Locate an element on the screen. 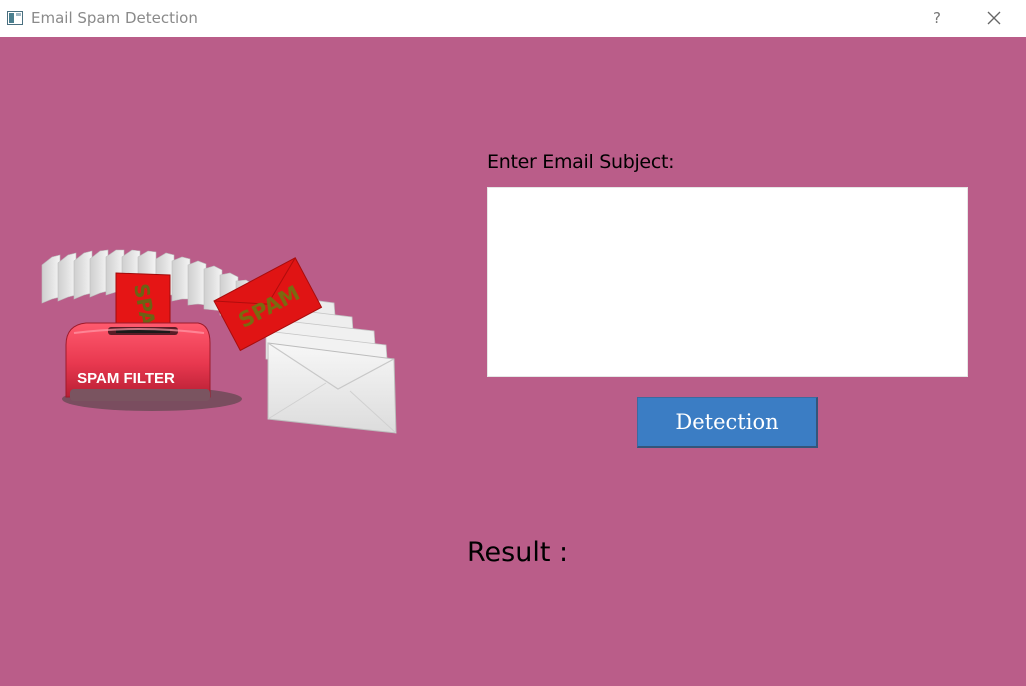 This screenshot has height=686, width=1026. result-label: Result : is located at coordinates (518, 552).